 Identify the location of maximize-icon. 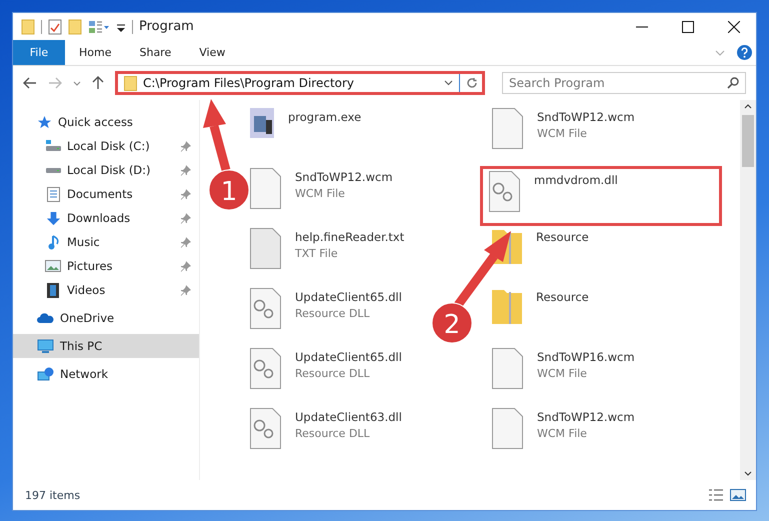
(688, 26).